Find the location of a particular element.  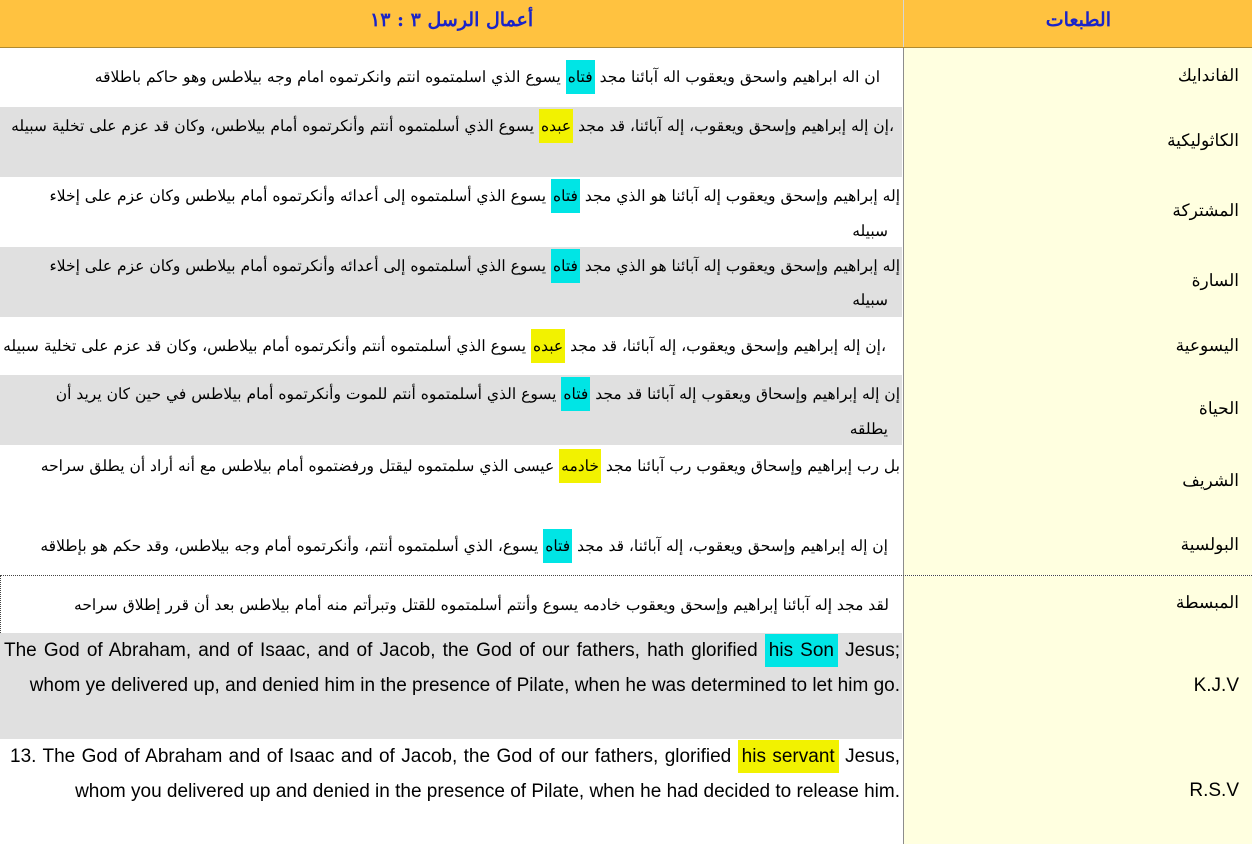

version-name-cell: البولسية is located at coordinates (1077, 546).